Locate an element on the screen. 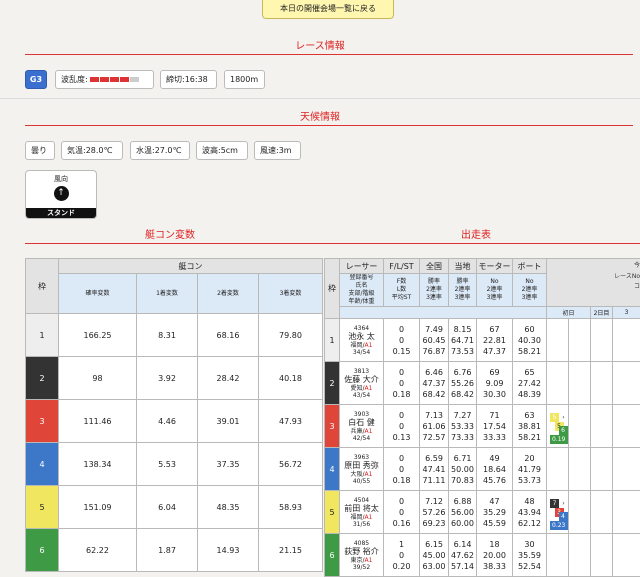 Image resolution: width=640 pixels, height=577 pixels. boat-motor-value: 6.04 is located at coordinates (167, 507).